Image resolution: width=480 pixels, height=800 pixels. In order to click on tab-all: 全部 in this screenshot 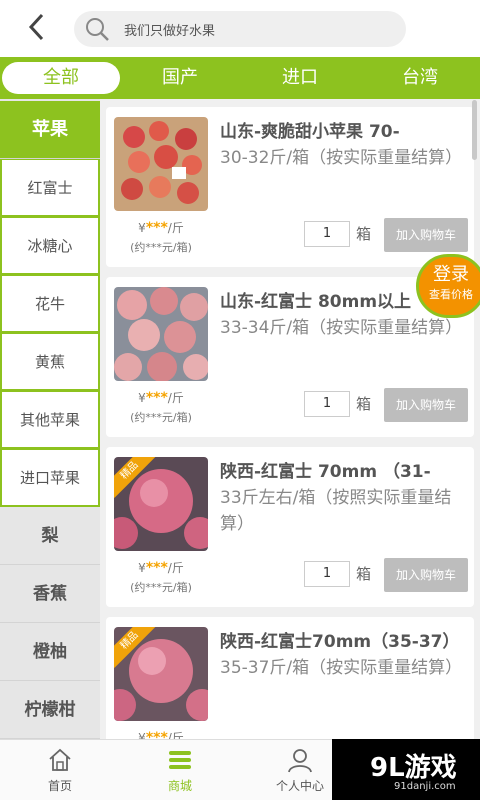, I will do `click(61, 78)`.